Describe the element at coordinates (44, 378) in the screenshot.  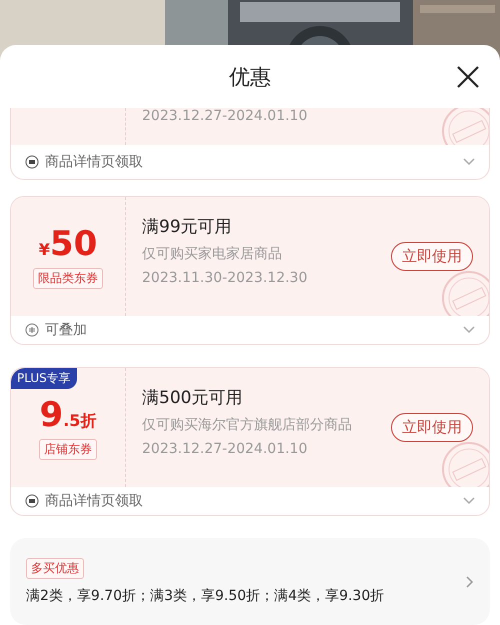
I see `plus-badge: PLUS专享` at that location.